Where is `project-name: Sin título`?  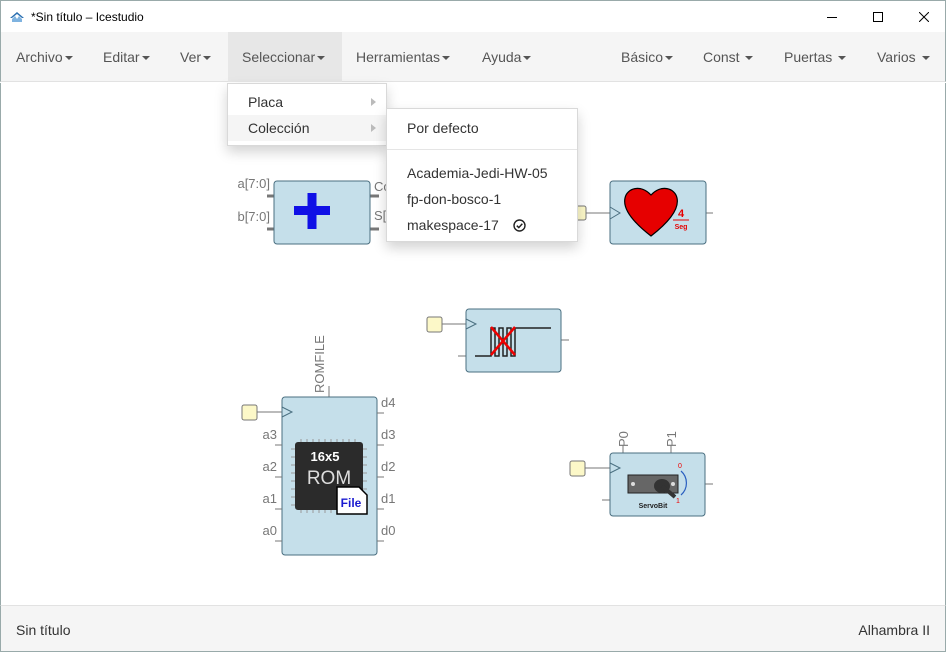 project-name: Sin título is located at coordinates (43, 630).